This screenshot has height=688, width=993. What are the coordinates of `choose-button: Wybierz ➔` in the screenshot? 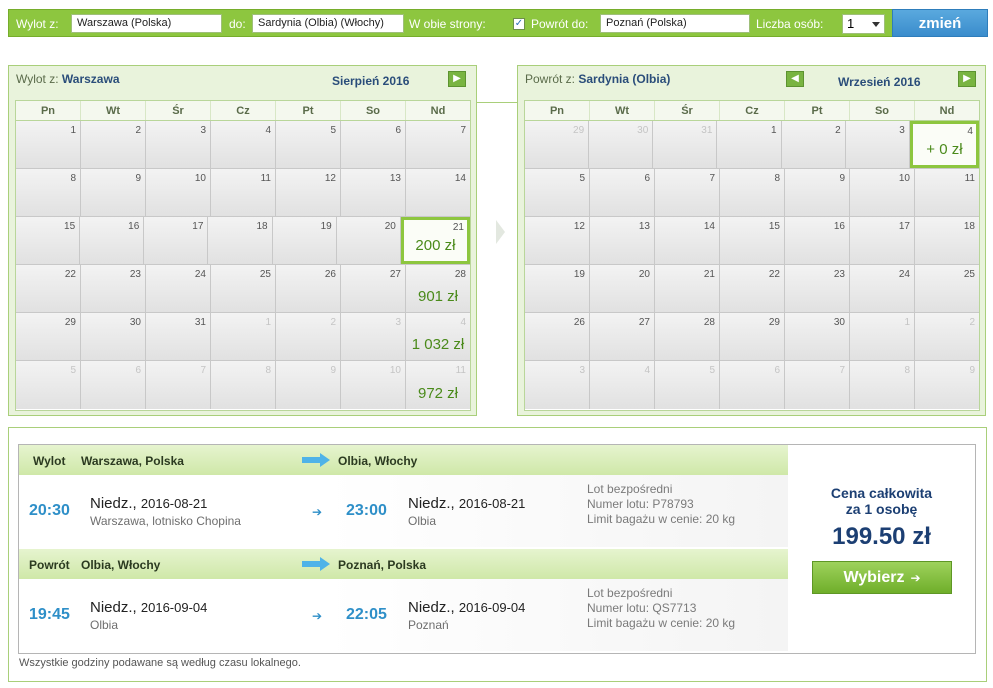 It's located at (882, 577).